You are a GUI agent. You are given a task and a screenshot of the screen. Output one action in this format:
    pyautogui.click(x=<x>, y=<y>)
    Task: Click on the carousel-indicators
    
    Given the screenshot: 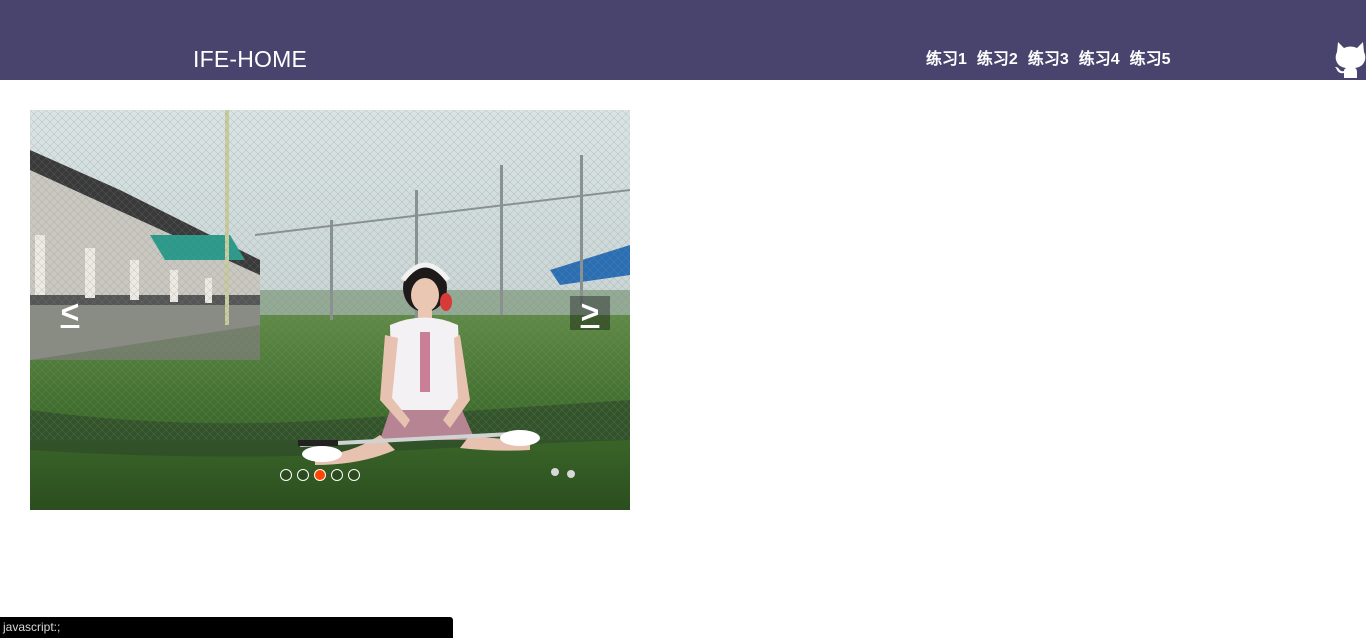 What is the action you would take?
    pyautogui.click(x=320, y=475)
    